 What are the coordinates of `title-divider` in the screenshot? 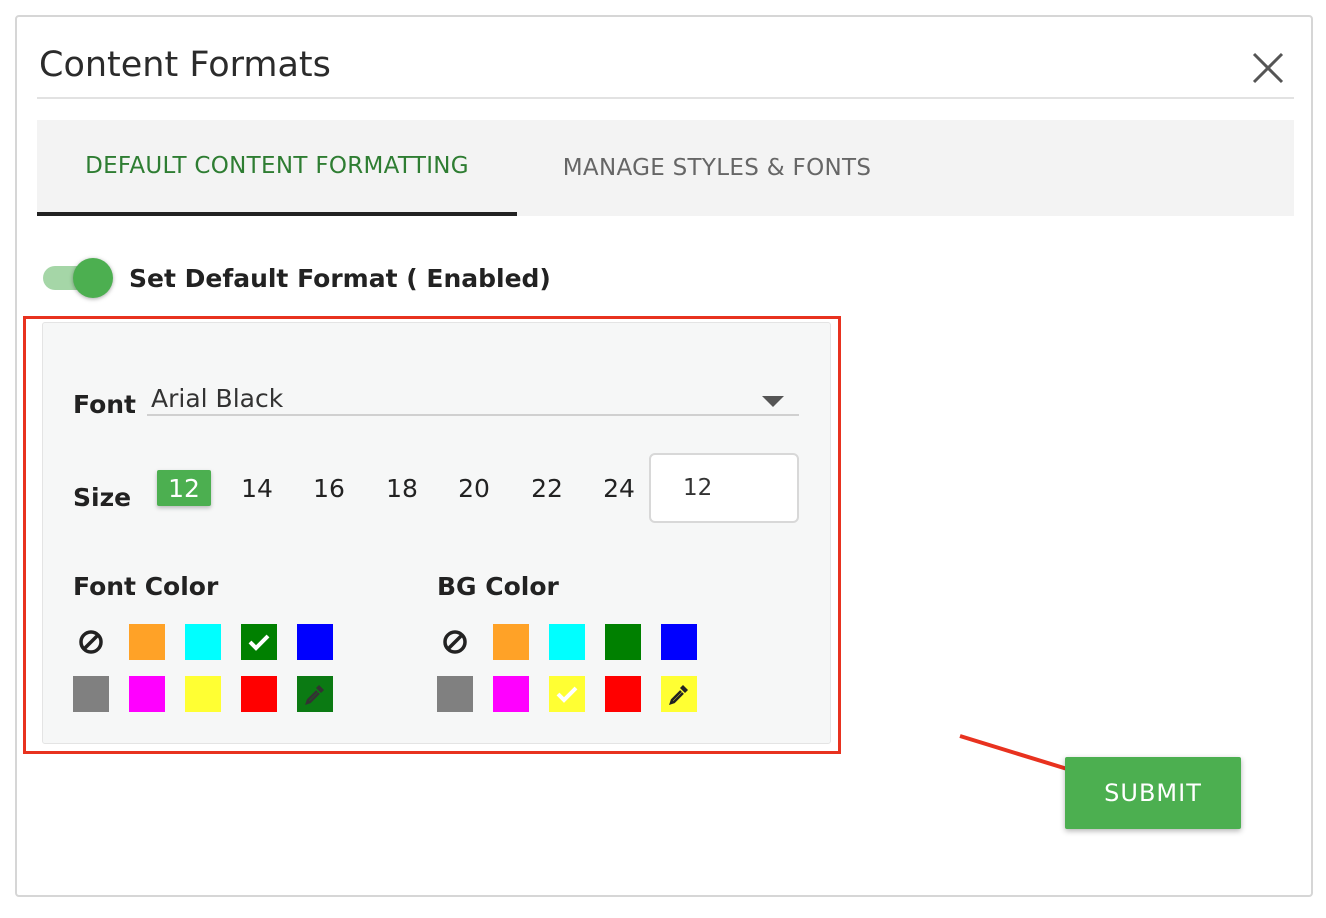 It's located at (665, 98).